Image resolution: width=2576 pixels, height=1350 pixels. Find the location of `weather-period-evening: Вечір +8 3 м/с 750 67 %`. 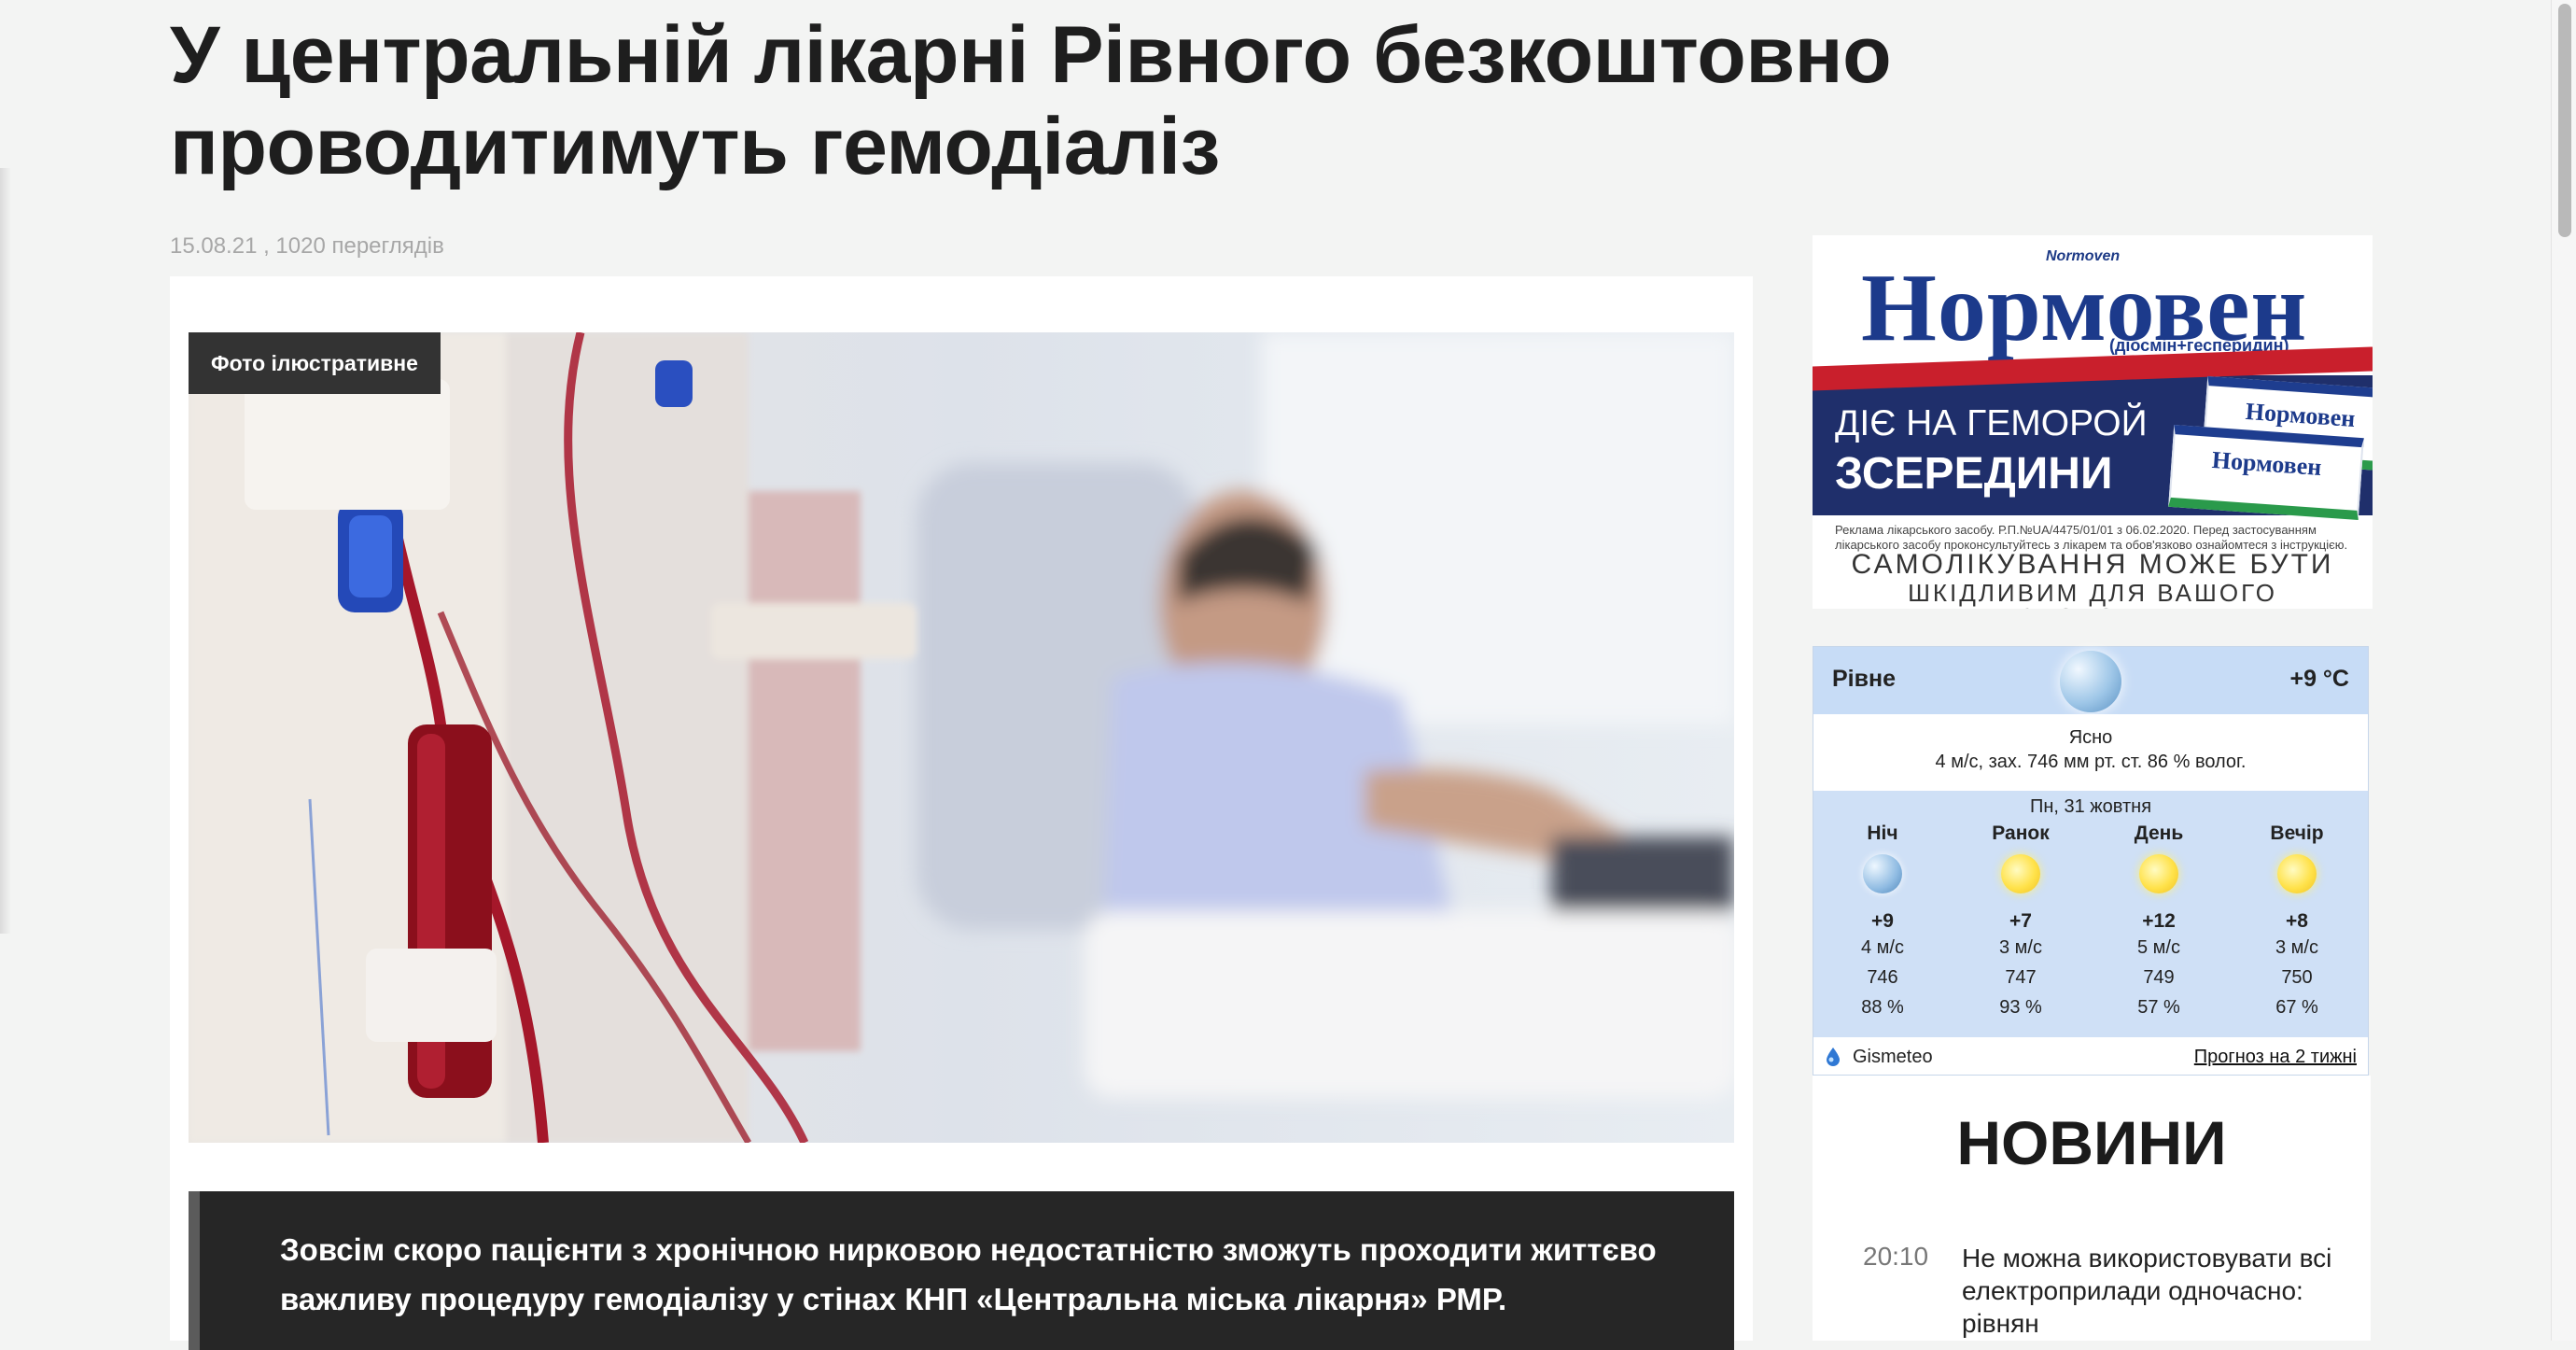

weather-period-evening: Вечір +8 3 м/с 750 67 % is located at coordinates (2297, 922).